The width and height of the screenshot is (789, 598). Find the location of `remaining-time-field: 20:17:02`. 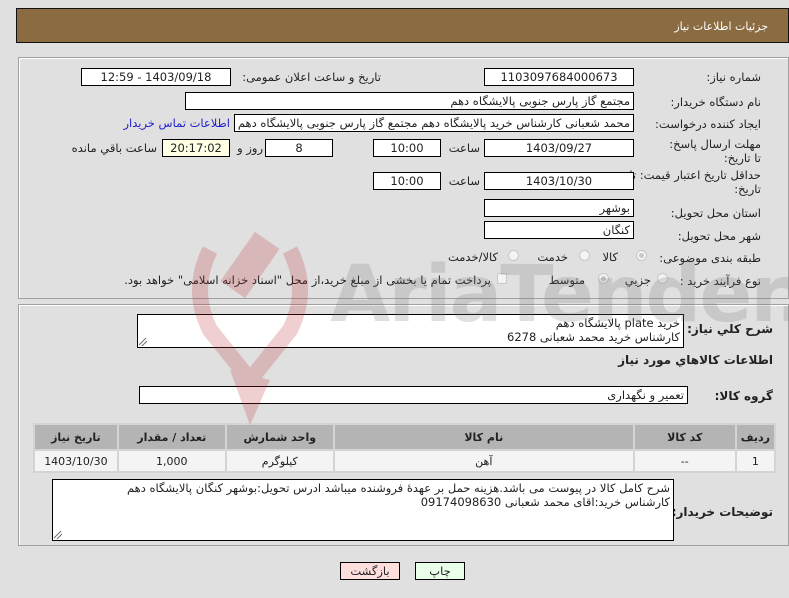

remaining-time-field: 20:17:02 is located at coordinates (196, 148).